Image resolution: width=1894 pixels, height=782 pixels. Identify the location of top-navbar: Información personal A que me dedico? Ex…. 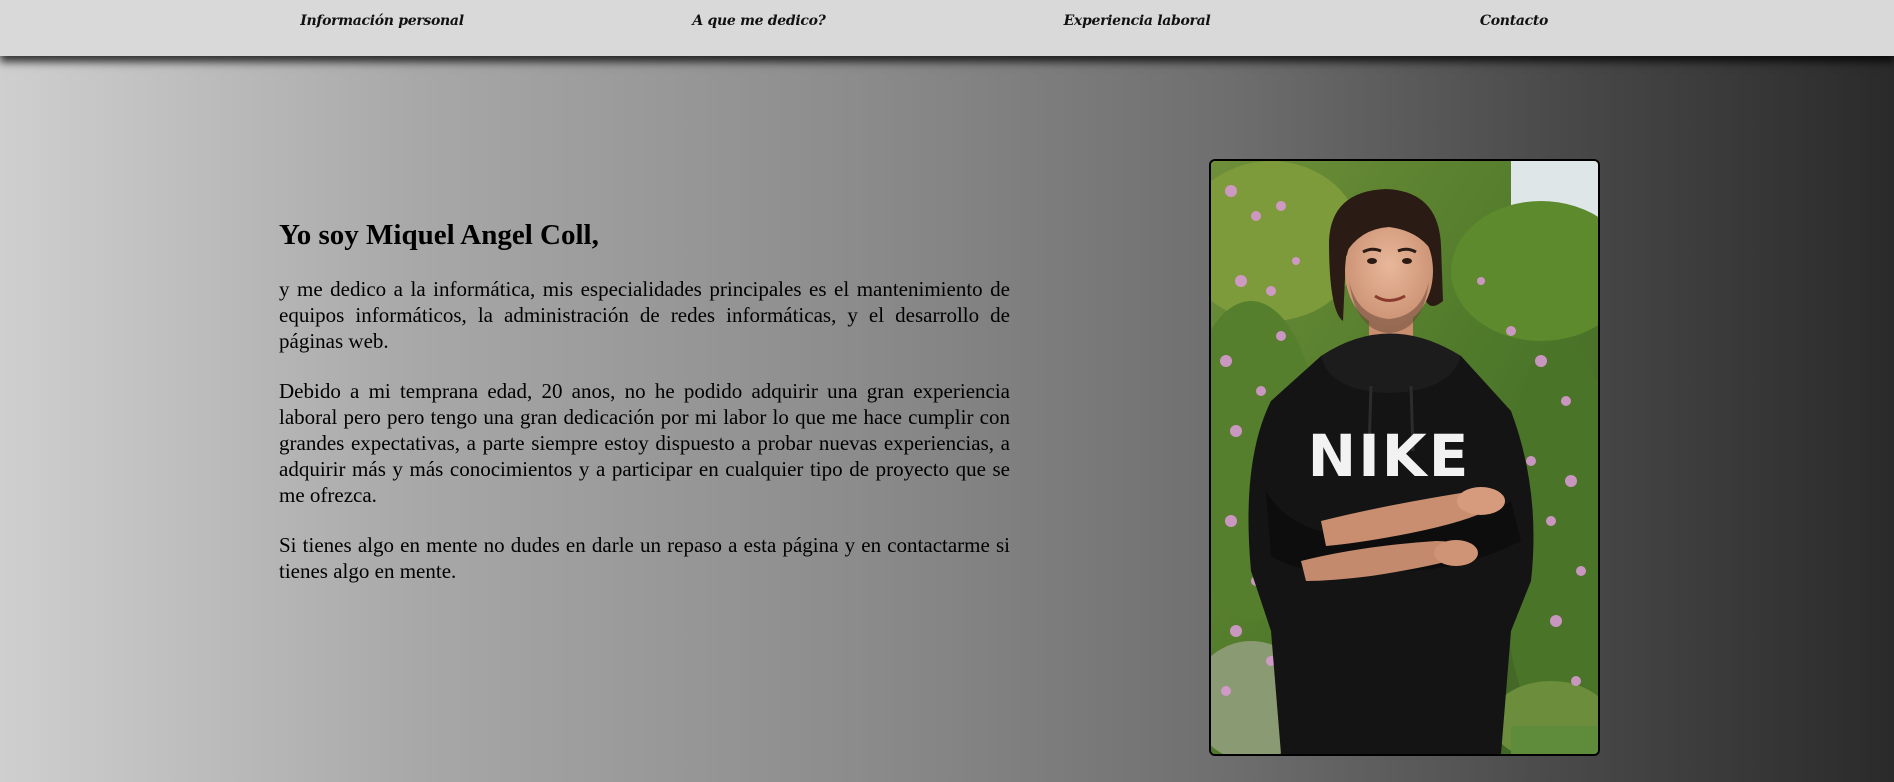
(947, 28).